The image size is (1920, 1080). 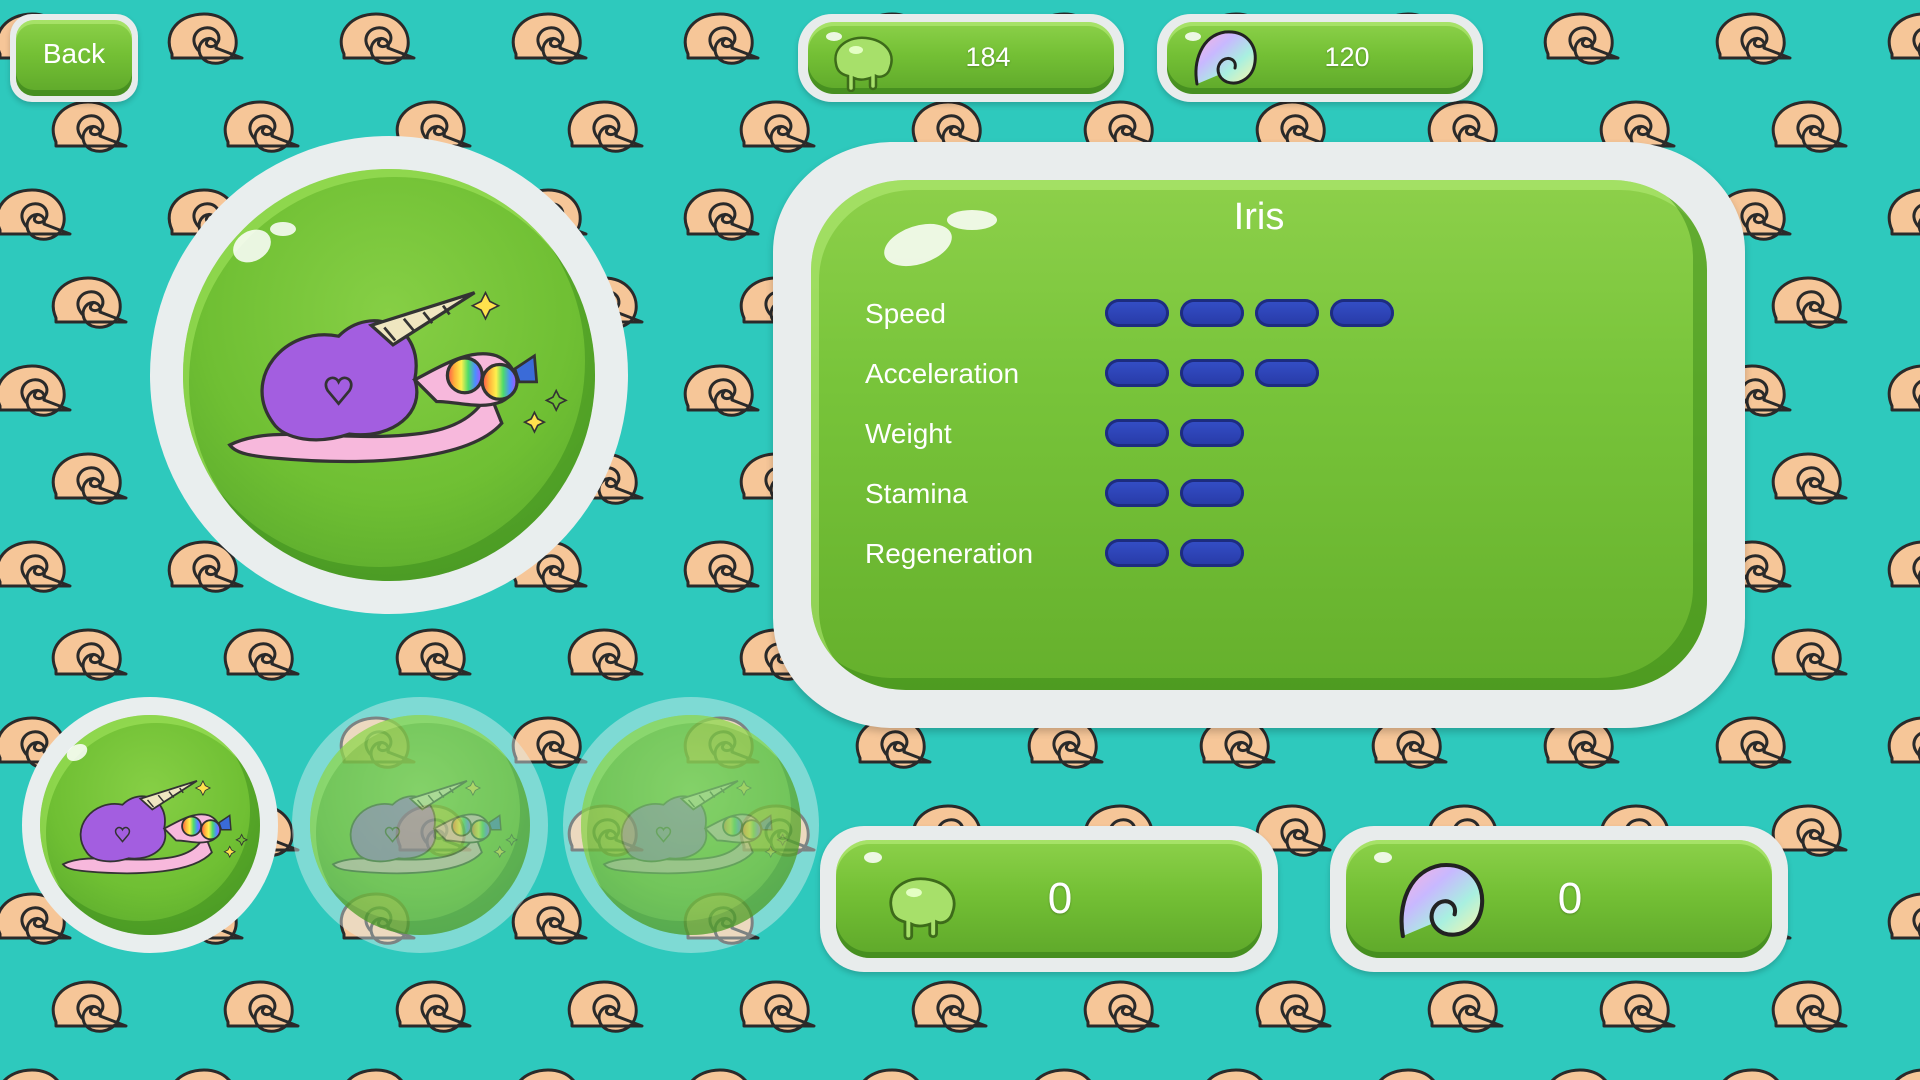 What do you see at coordinates (905, 313) in the screenshot?
I see `stat-label: Speed` at bounding box center [905, 313].